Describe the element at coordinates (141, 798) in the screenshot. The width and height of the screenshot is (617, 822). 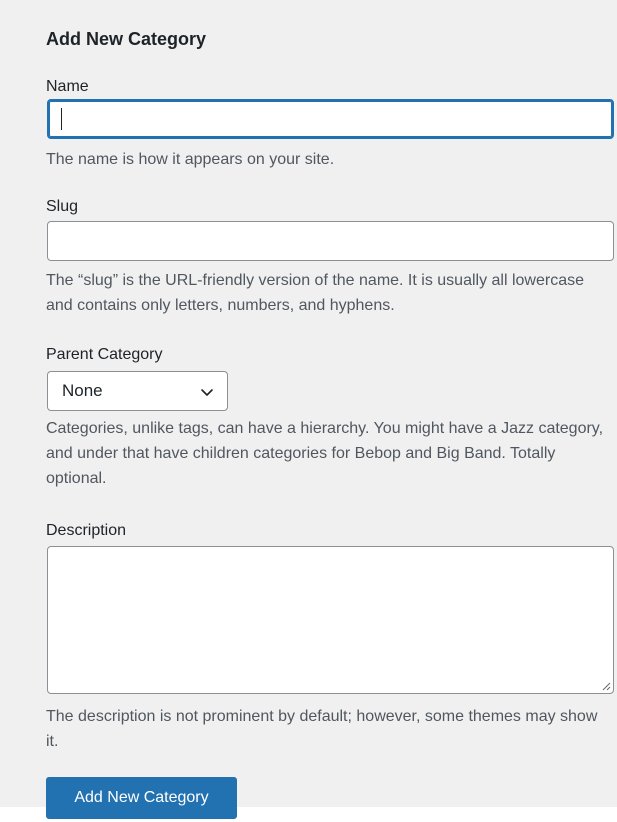
I see `add-new-category-button: Add New Category` at that location.